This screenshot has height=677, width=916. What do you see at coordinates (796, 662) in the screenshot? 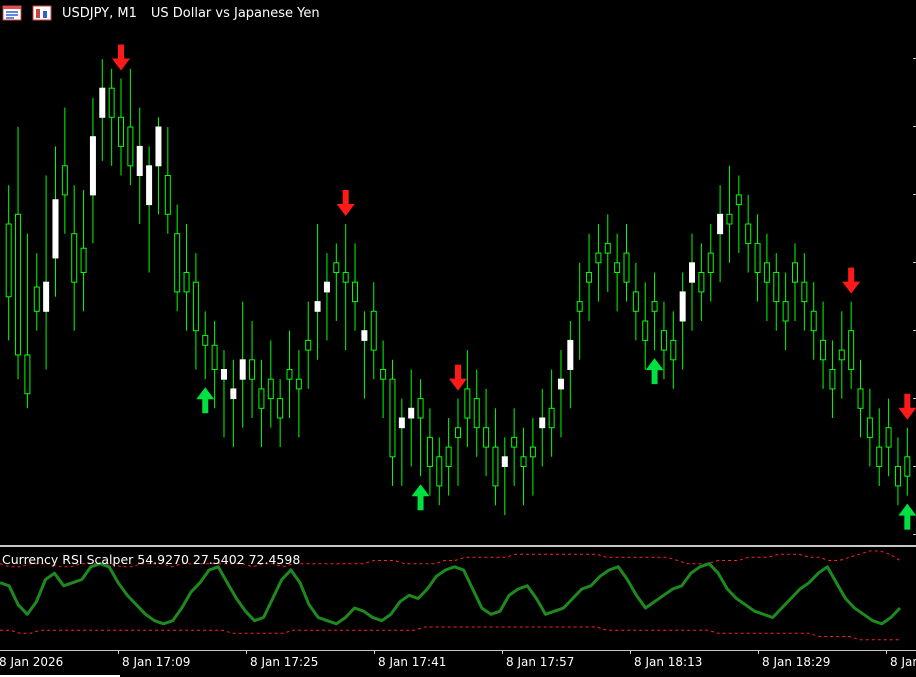
I see `time-label: 8 Jan 18:29` at bounding box center [796, 662].